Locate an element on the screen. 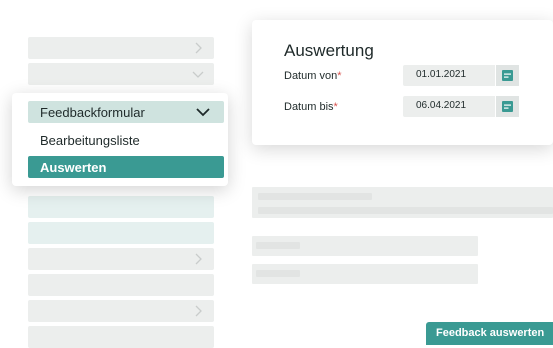 The image size is (553, 348). date-to-picker-button is located at coordinates (507, 106).